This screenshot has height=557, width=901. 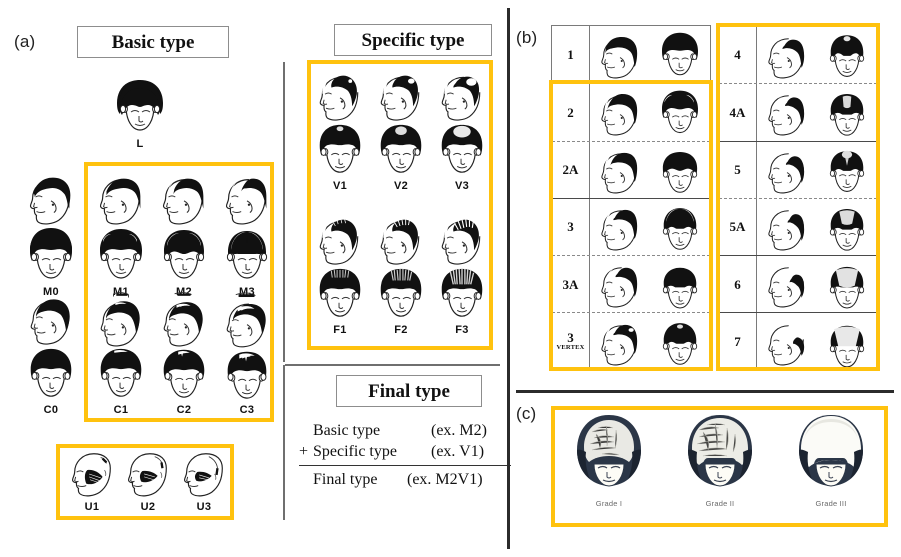 What do you see at coordinates (445, 480) in the screenshot?
I see `formula-example-final: (ex. M2V1)` at bounding box center [445, 480].